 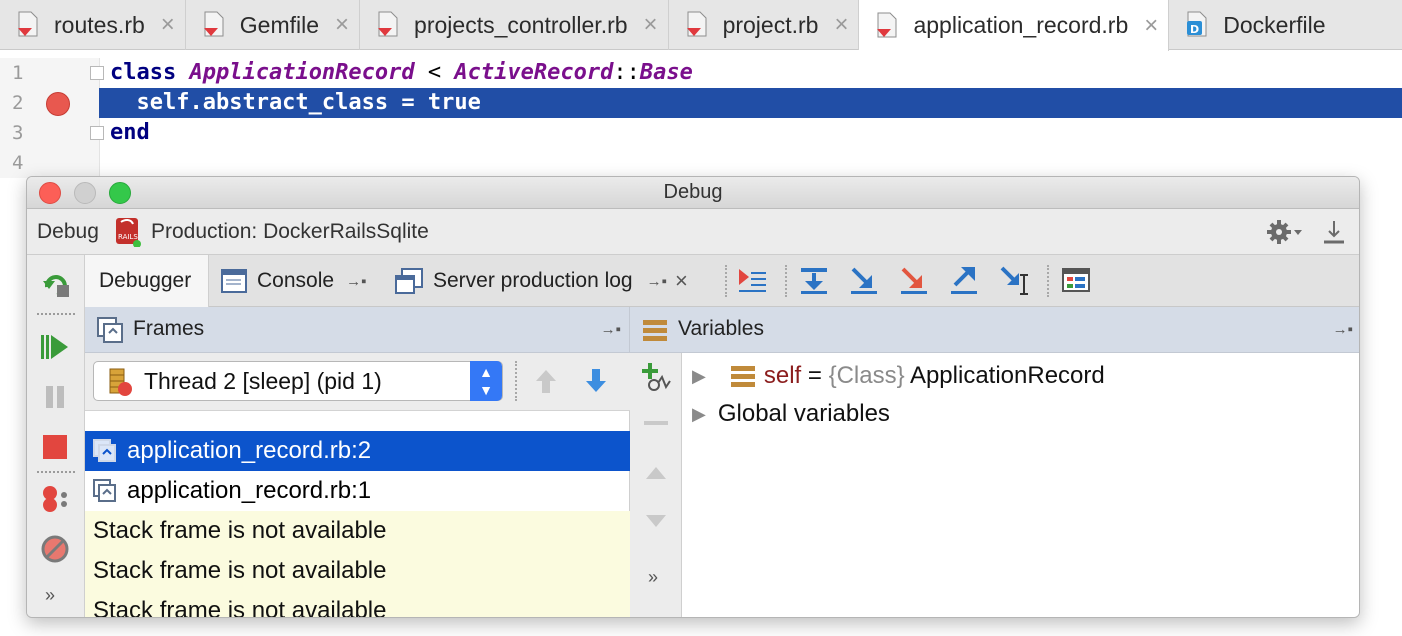 I want to click on line-number: 2, so click(x=18, y=103).